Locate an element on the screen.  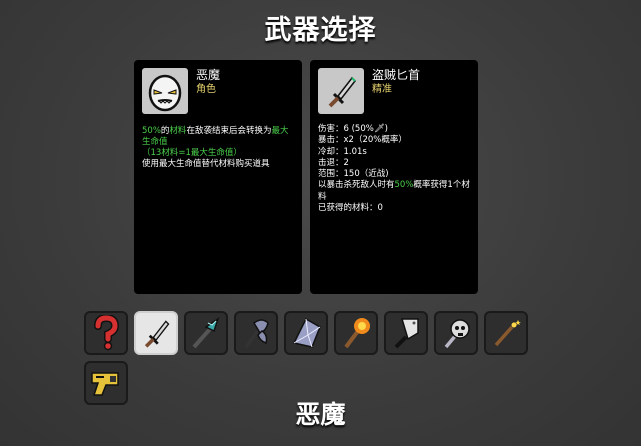
stat-crit: 暴击：x2（20%概率） is located at coordinates (362, 140).